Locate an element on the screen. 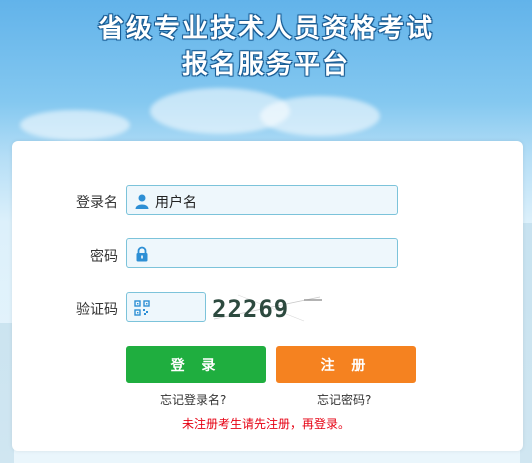 The width and height of the screenshot is (532, 463). login-button: 登 录 is located at coordinates (196, 364).